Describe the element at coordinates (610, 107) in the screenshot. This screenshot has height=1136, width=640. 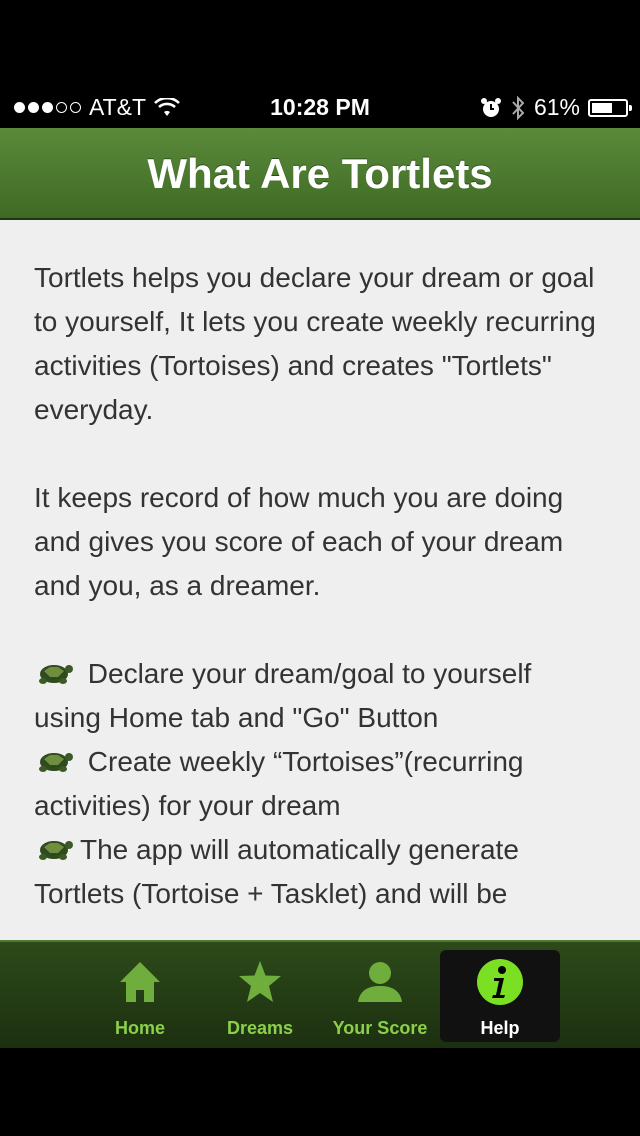
I see `battery-icon` at that location.